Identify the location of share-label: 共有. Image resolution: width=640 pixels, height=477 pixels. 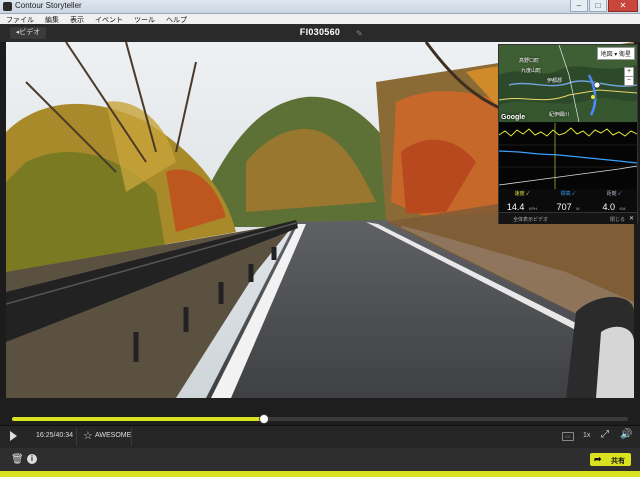
(618, 461).